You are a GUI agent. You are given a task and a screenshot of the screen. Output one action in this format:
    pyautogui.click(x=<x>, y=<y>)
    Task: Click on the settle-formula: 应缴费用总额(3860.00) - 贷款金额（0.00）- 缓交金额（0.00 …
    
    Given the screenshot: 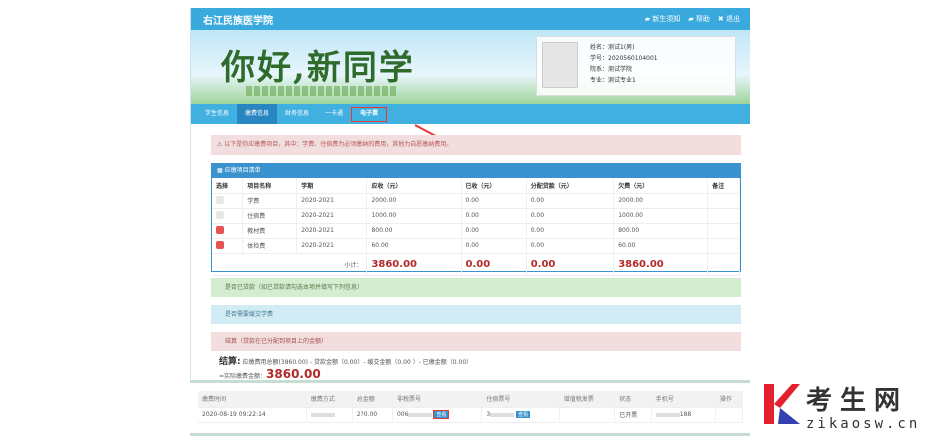 What is the action you would take?
    pyautogui.click(x=357, y=362)
    